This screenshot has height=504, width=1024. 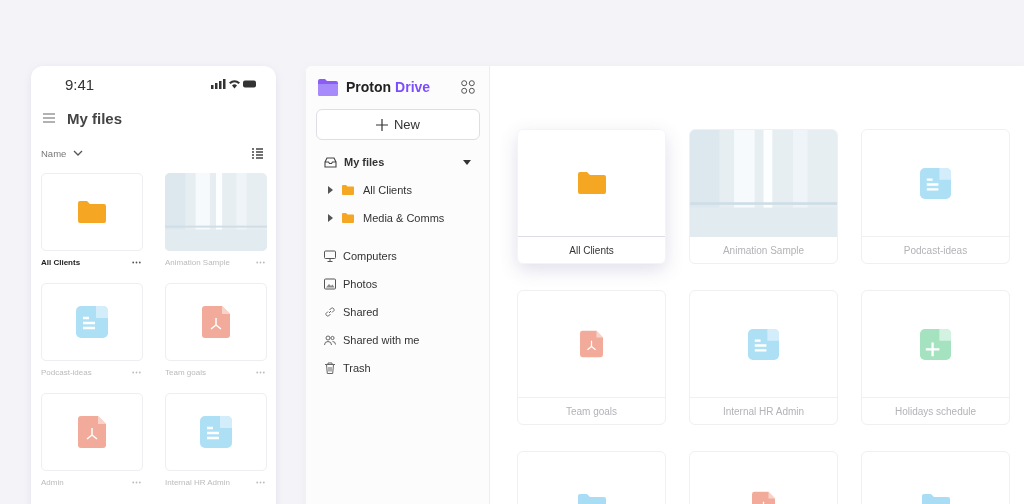 I want to click on nav-item: Shared, so click(x=361, y=312).